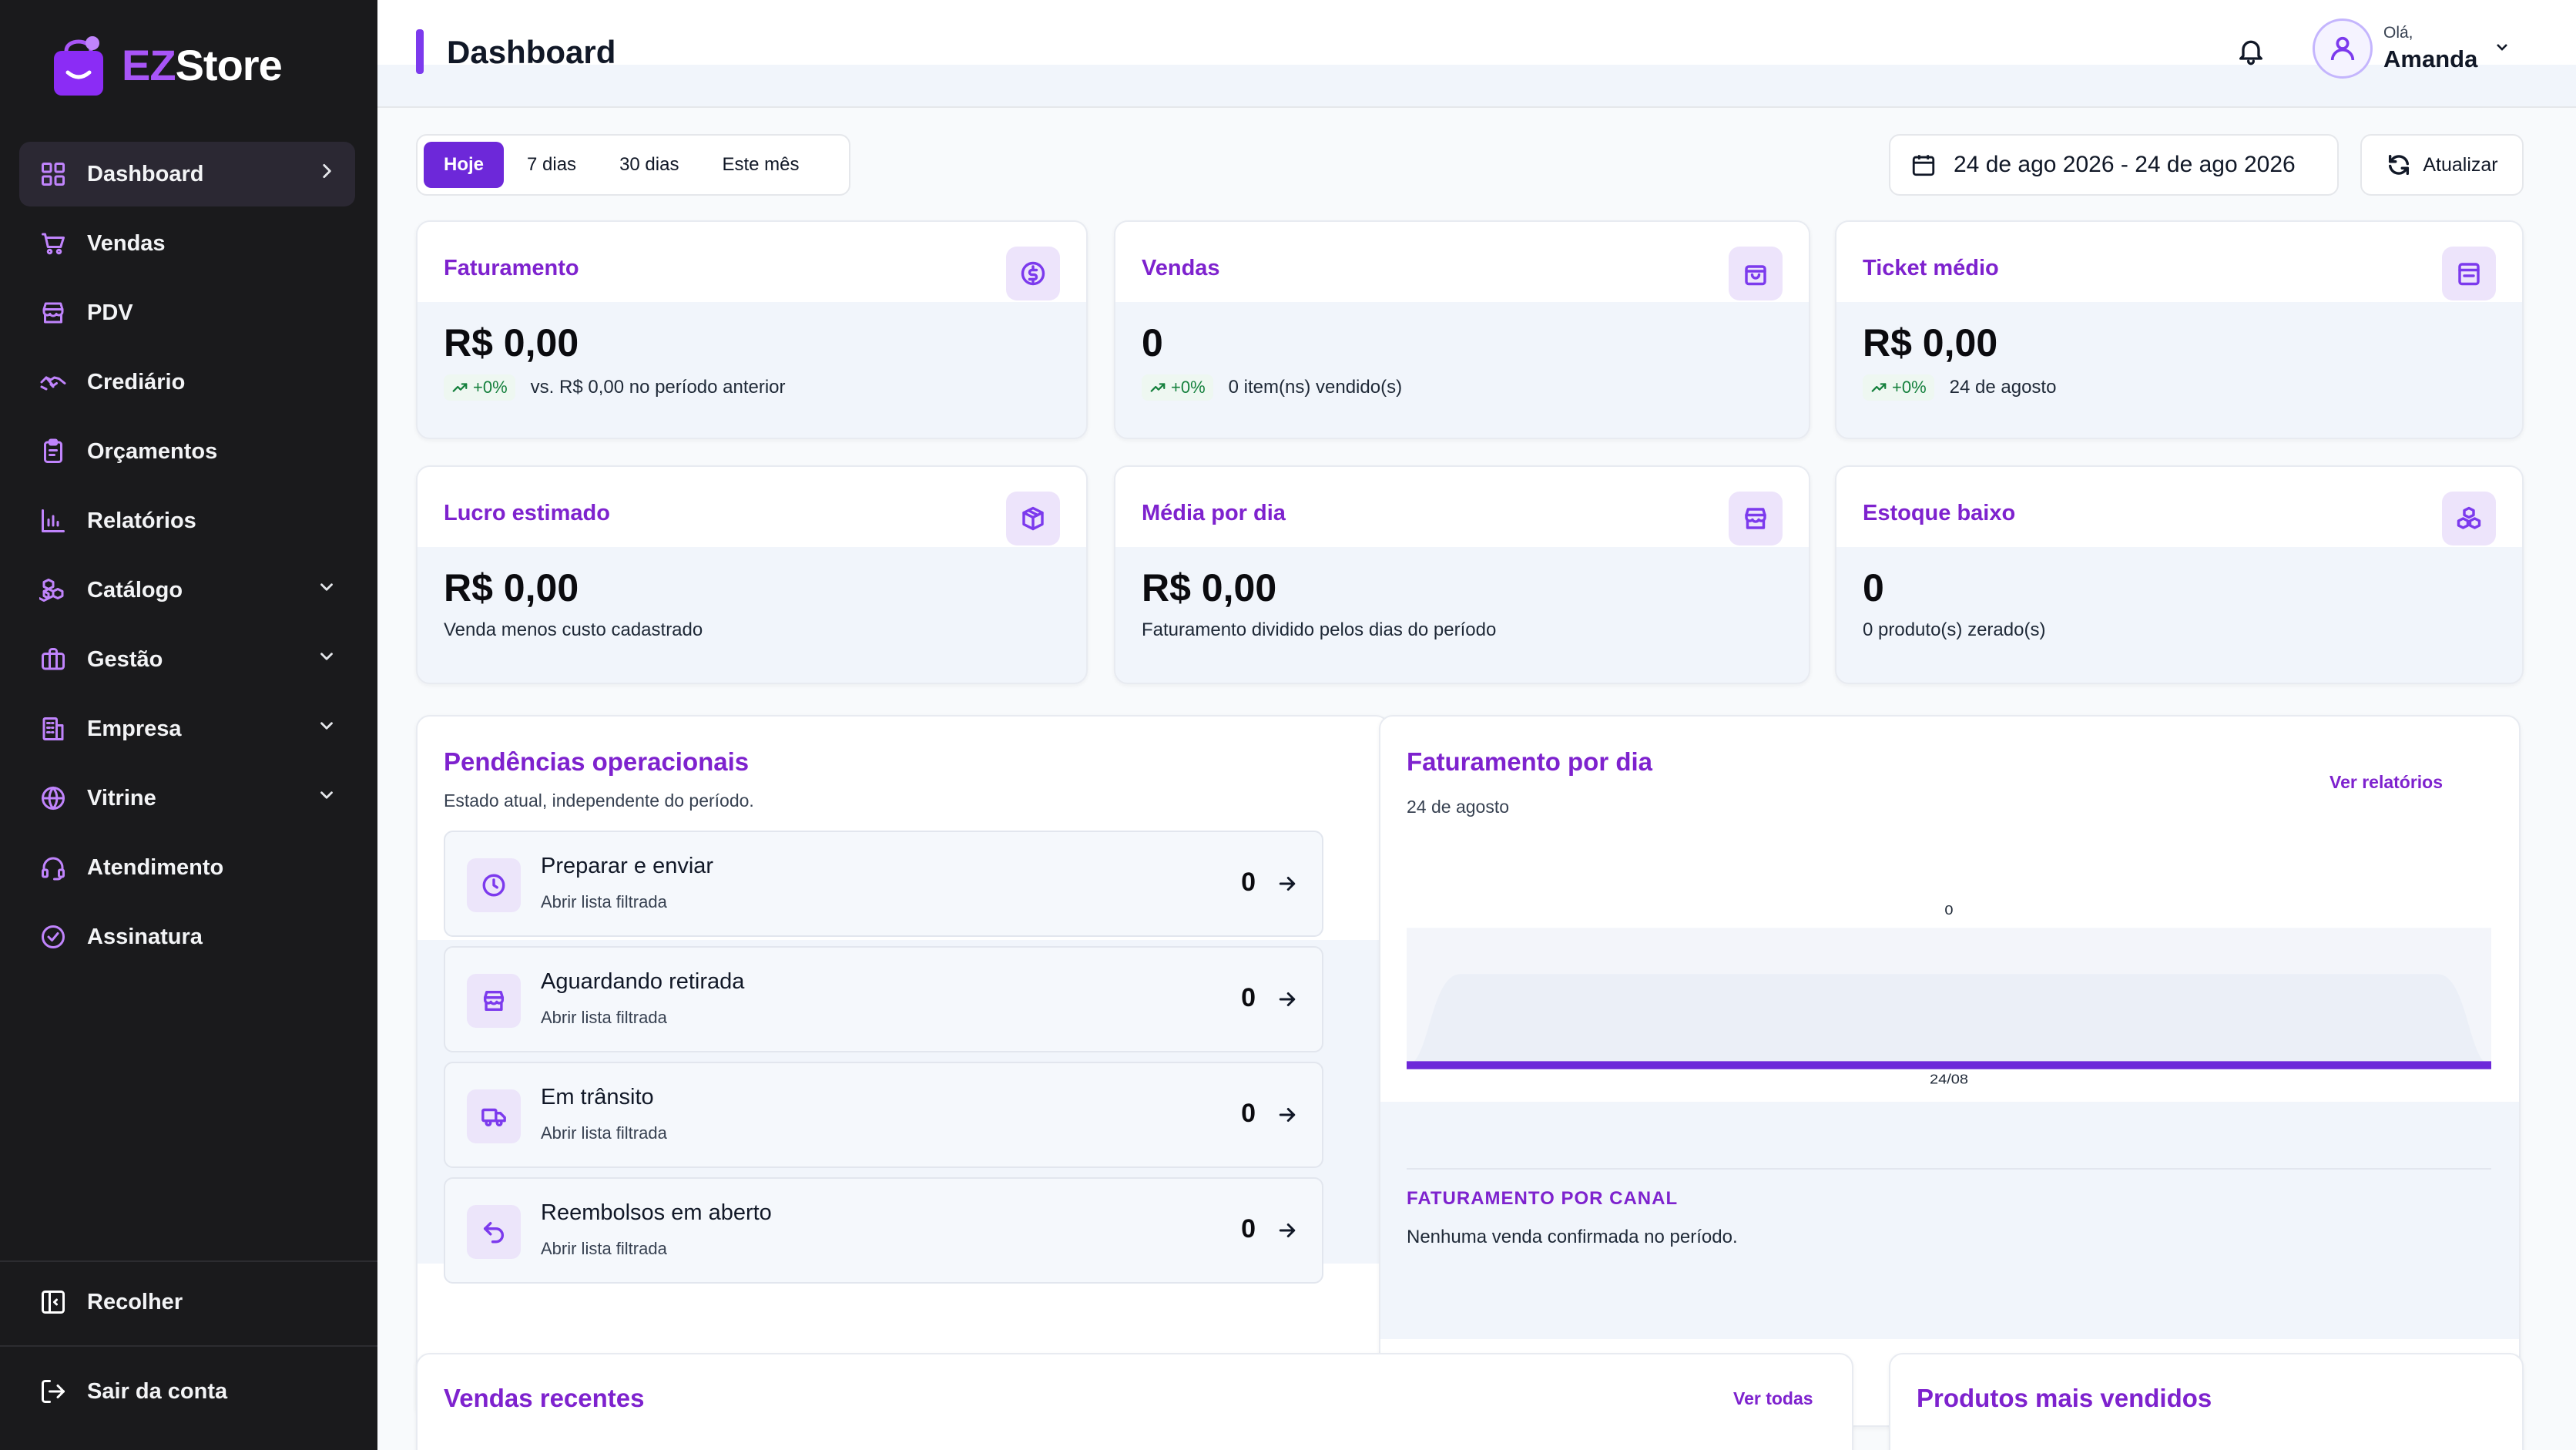 The image size is (2576, 1450). I want to click on sidebar-item-pdv: PDV, so click(187, 312).